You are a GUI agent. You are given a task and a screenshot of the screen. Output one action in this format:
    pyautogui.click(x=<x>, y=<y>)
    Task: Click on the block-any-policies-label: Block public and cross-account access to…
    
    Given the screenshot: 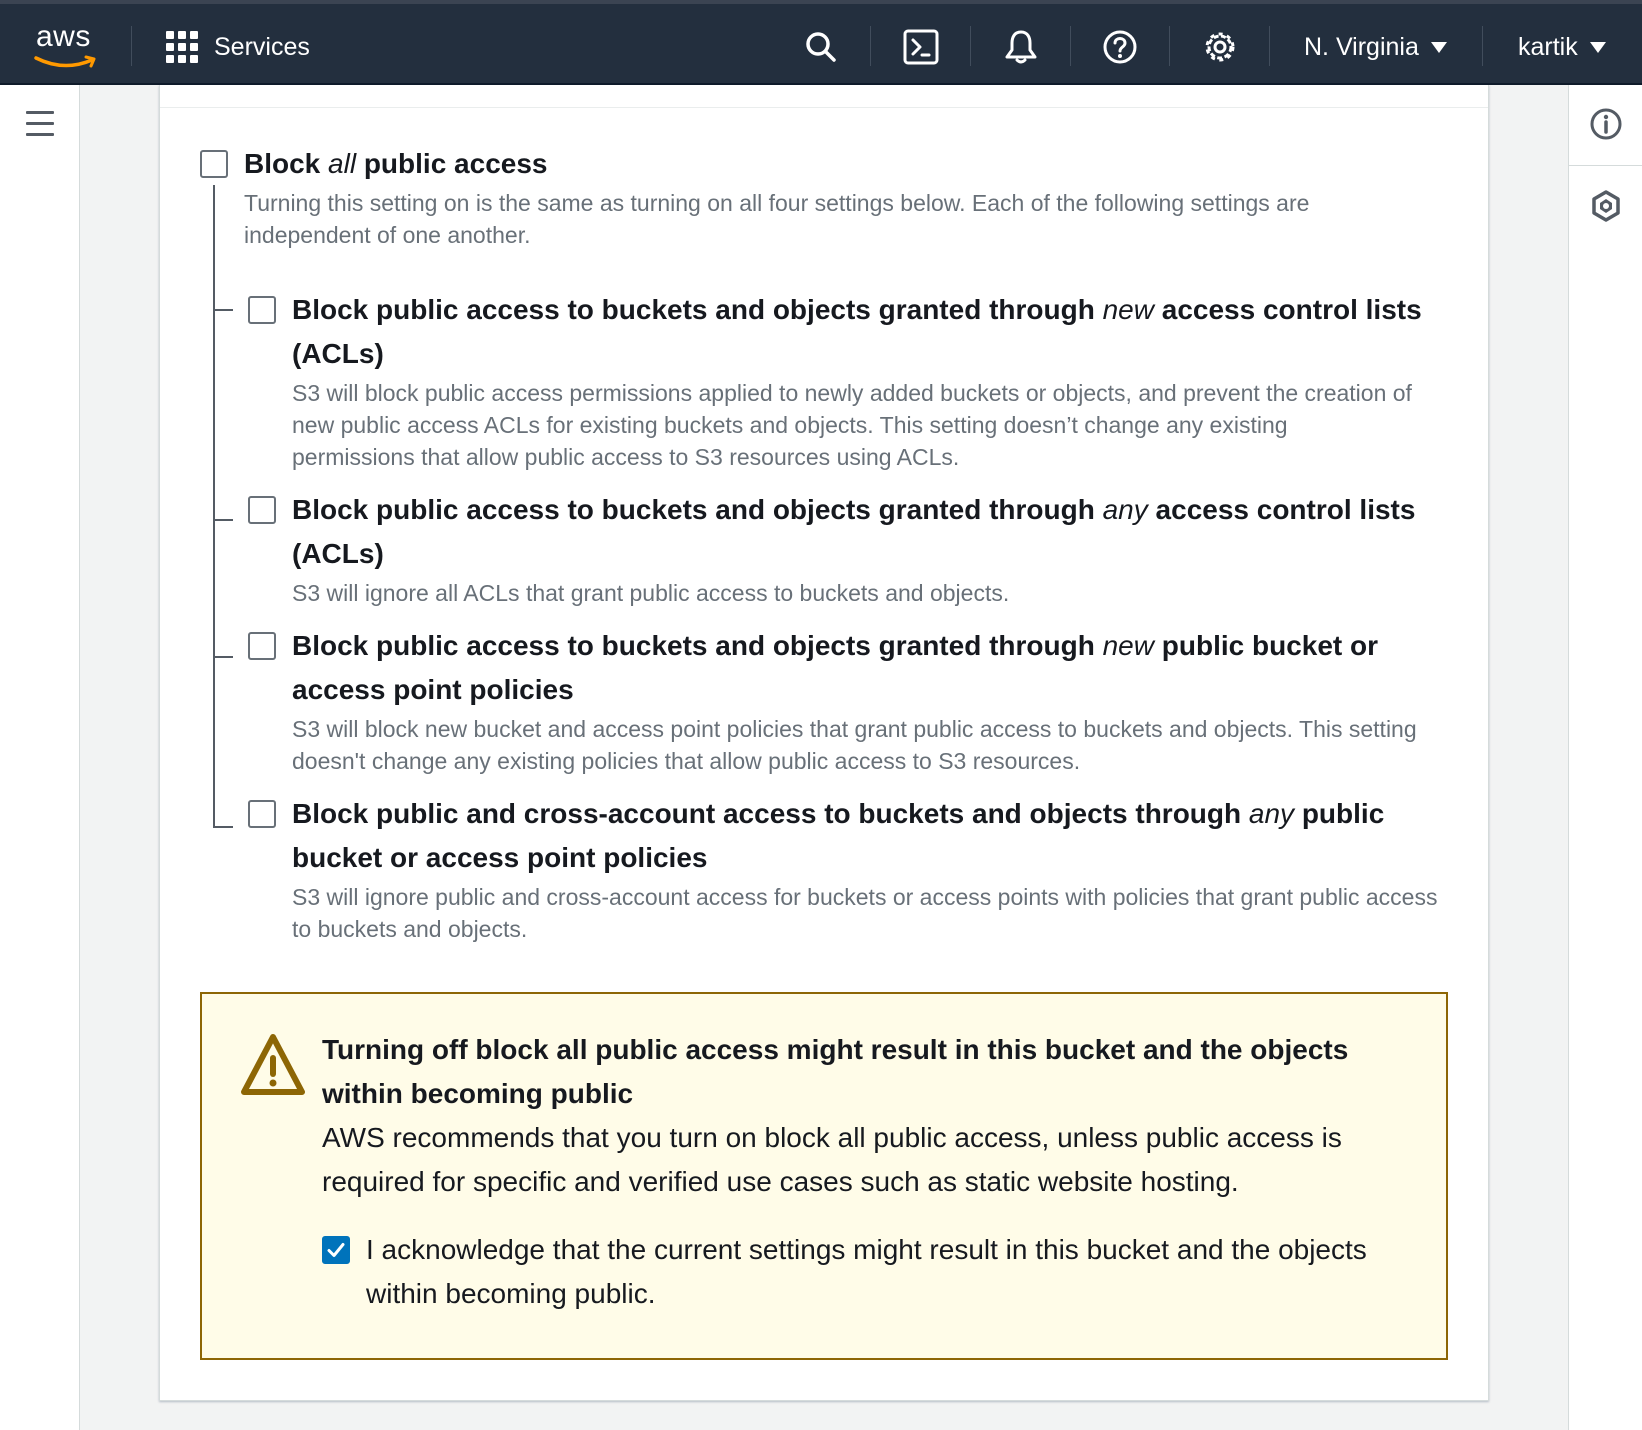 What is the action you would take?
    pyautogui.click(x=872, y=836)
    